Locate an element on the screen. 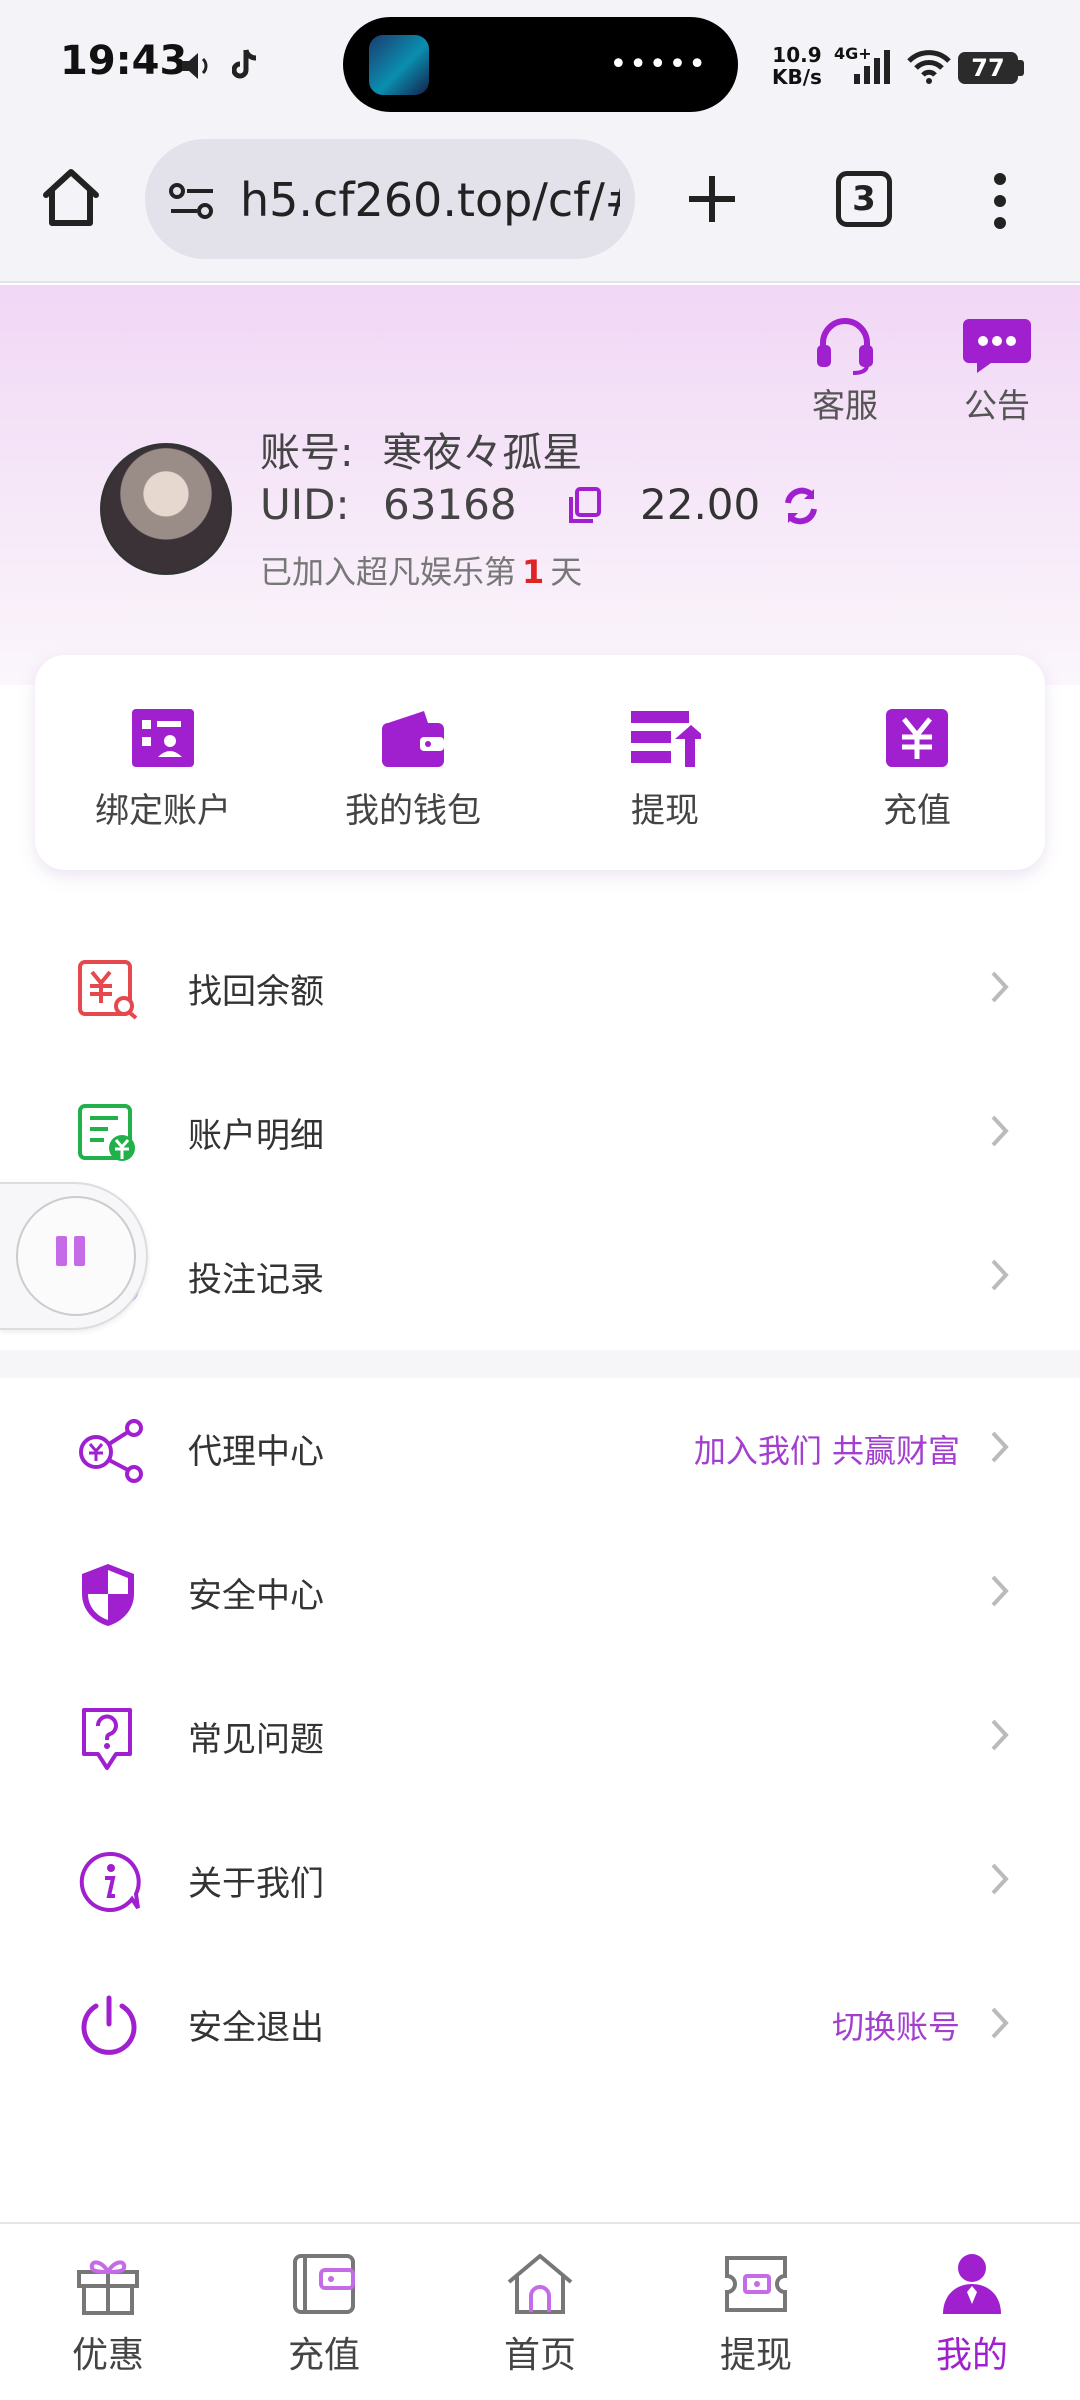 Image resolution: width=1080 pixels, height=2400 pixels. nav-label: 我的 is located at coordinates (971, 2355).